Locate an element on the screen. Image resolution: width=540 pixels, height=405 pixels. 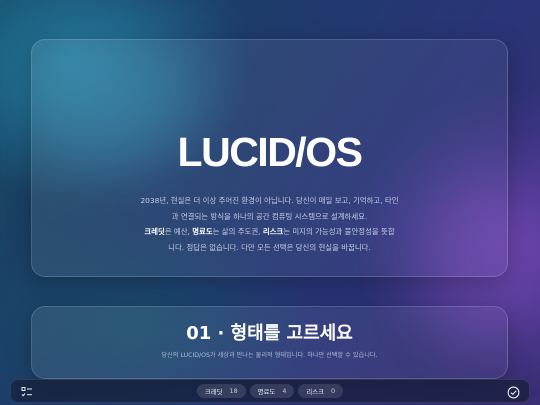
stat-clarity: 명료도 4 is located at coordinates (272, 391).